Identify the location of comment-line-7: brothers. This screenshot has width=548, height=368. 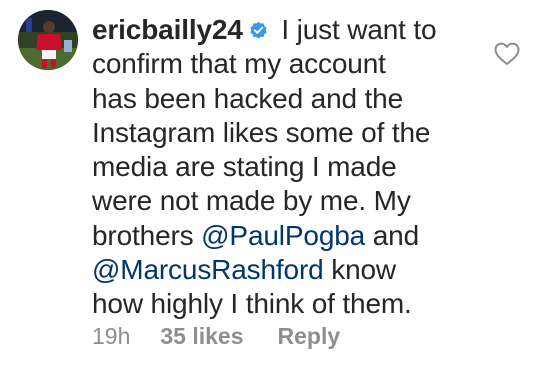
(147, 235).